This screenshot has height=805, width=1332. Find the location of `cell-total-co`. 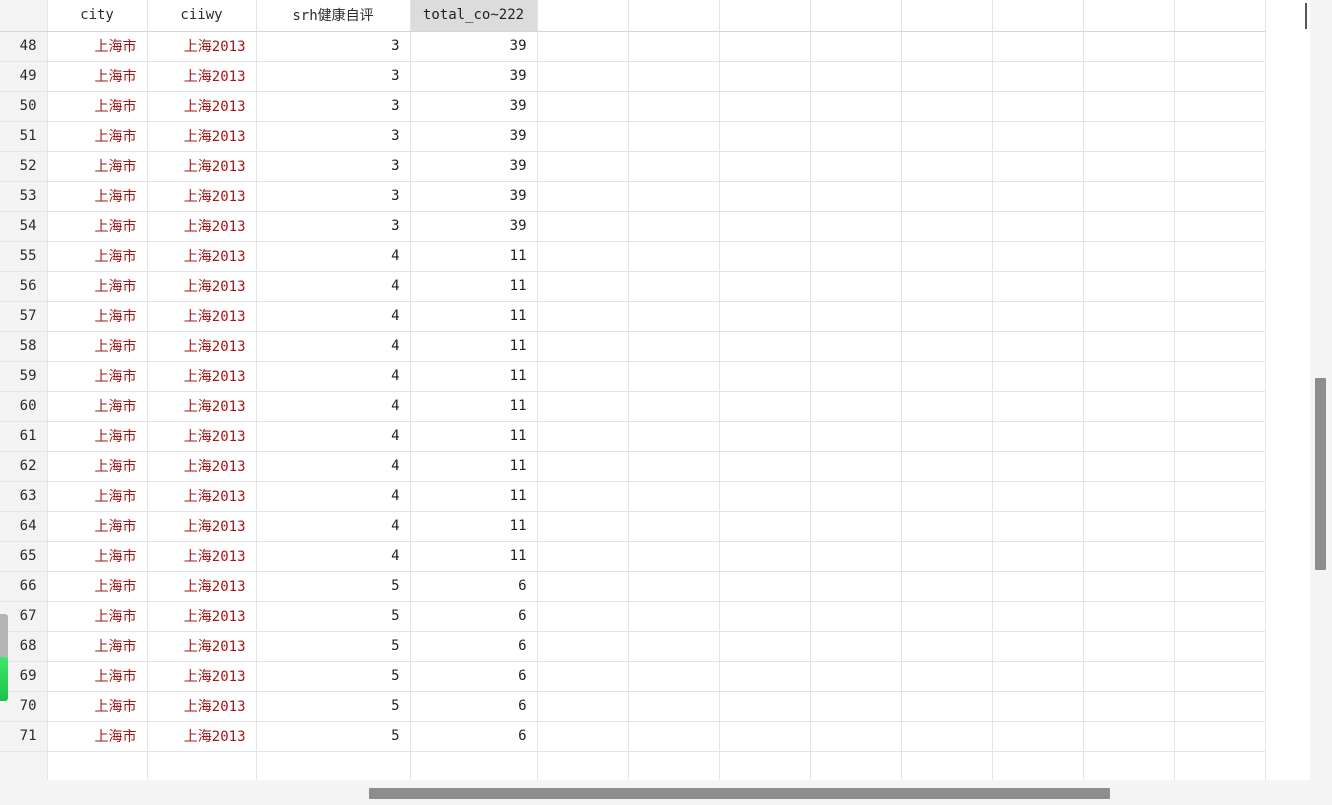

cell-total-co is located at coordinates (474, 765).